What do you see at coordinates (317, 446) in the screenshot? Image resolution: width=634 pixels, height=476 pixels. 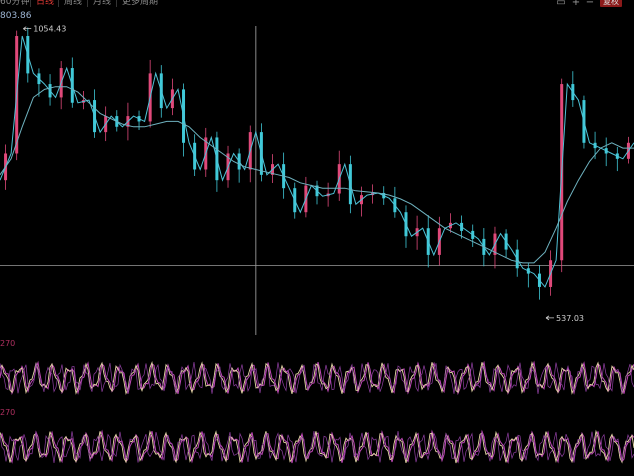 I see `indicator-line-slow` at bounding box center [317, 446].